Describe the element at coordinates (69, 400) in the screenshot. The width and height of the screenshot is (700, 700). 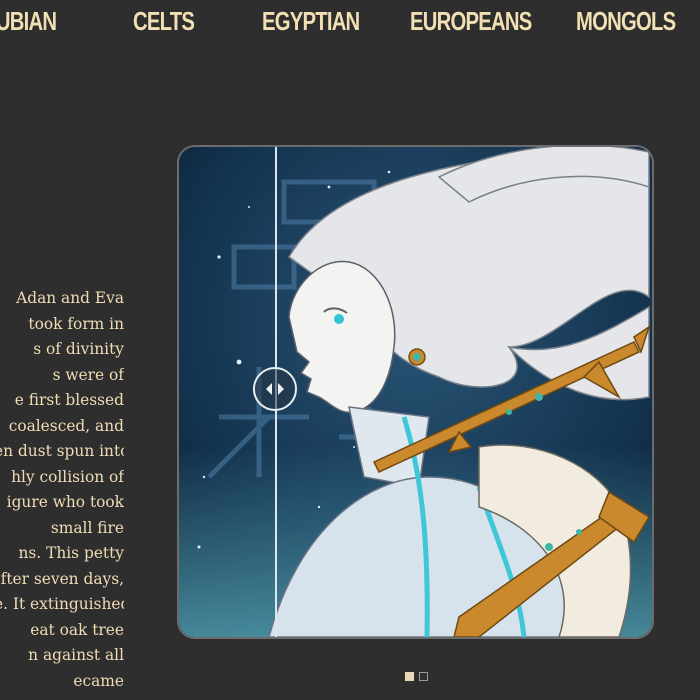
I see `story-line: e first blessed` at that location.